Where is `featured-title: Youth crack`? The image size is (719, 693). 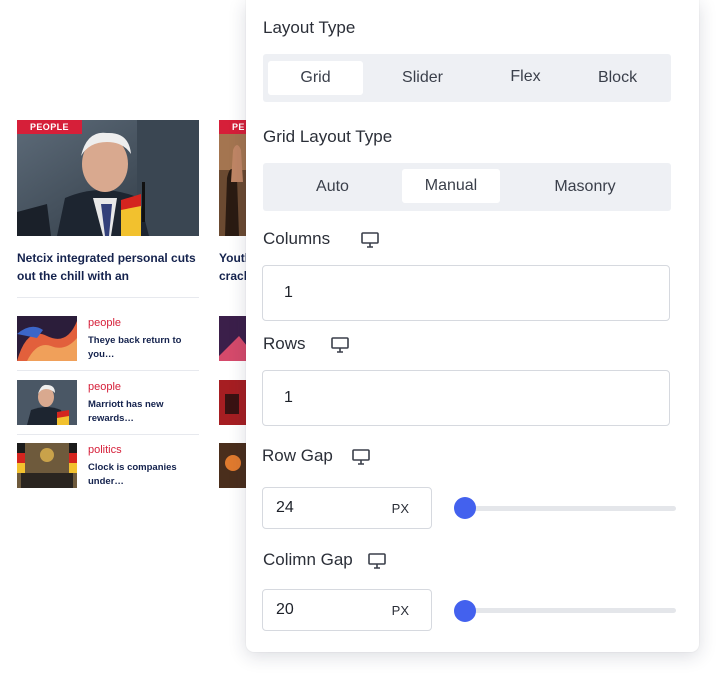
featured-title: Youth crack is located at coordinates (234, 267).